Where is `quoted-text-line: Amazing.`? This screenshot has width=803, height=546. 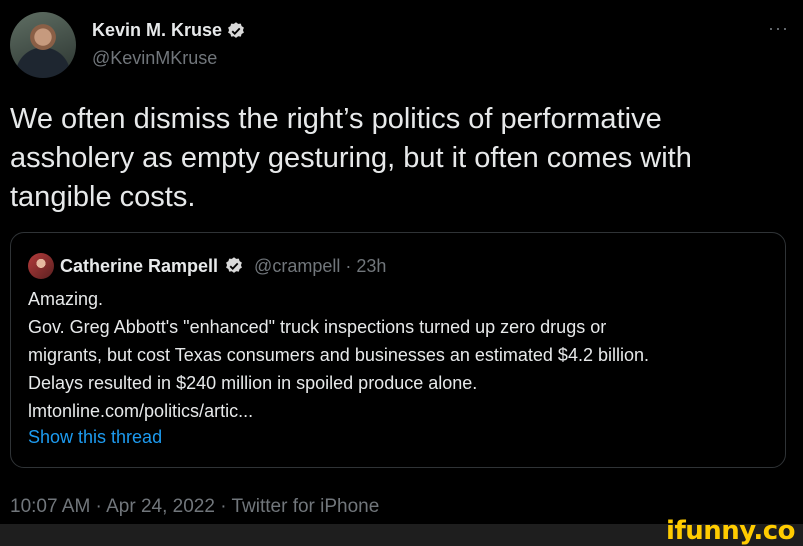 quoted-text-line: Amazing. is located at coordinates (66, 299).